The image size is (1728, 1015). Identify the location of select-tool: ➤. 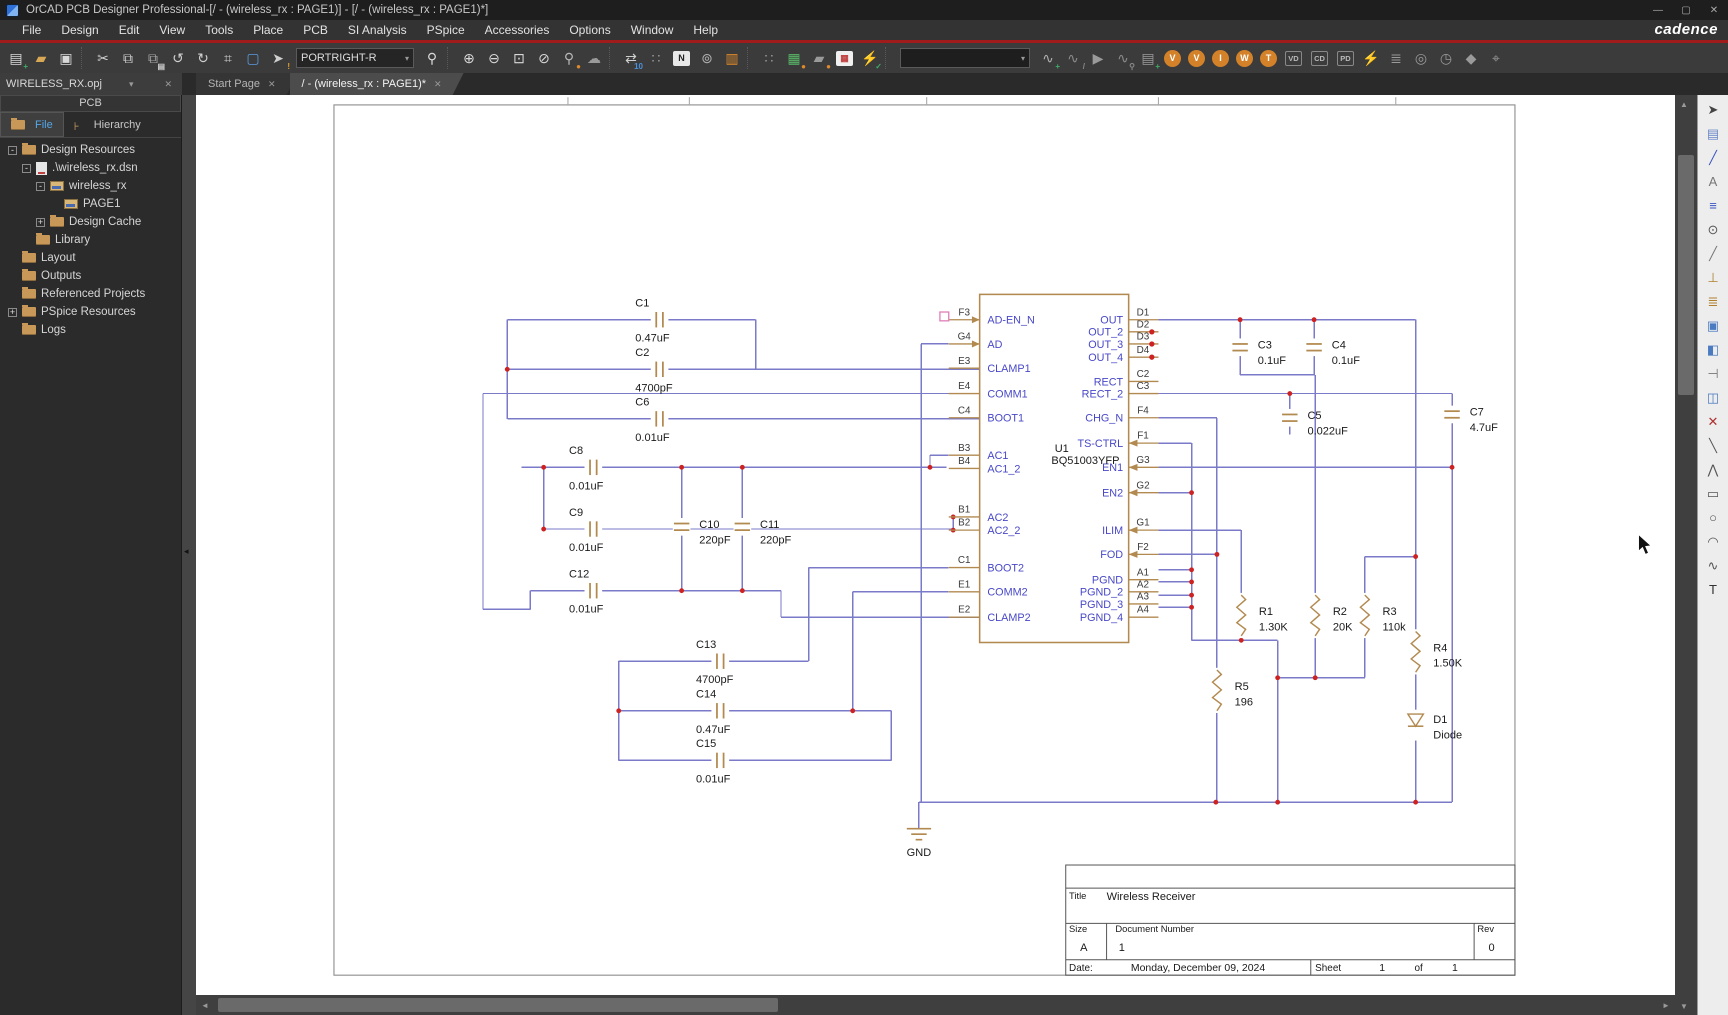
(1713, 109).